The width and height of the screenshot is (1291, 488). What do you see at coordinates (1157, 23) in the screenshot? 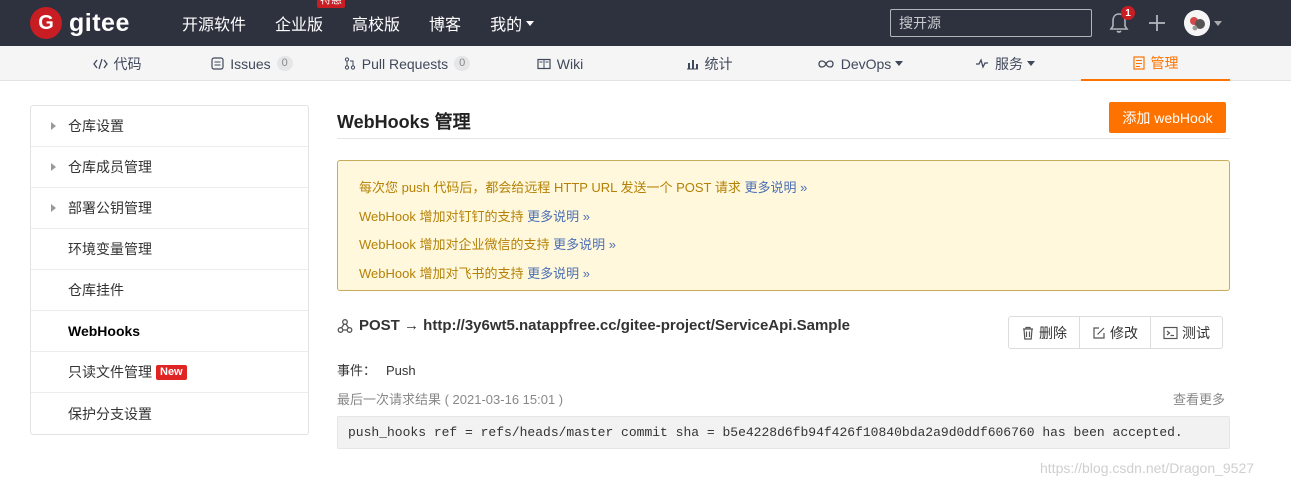
I see `plus-icon` at bounding box center [1157, 23].